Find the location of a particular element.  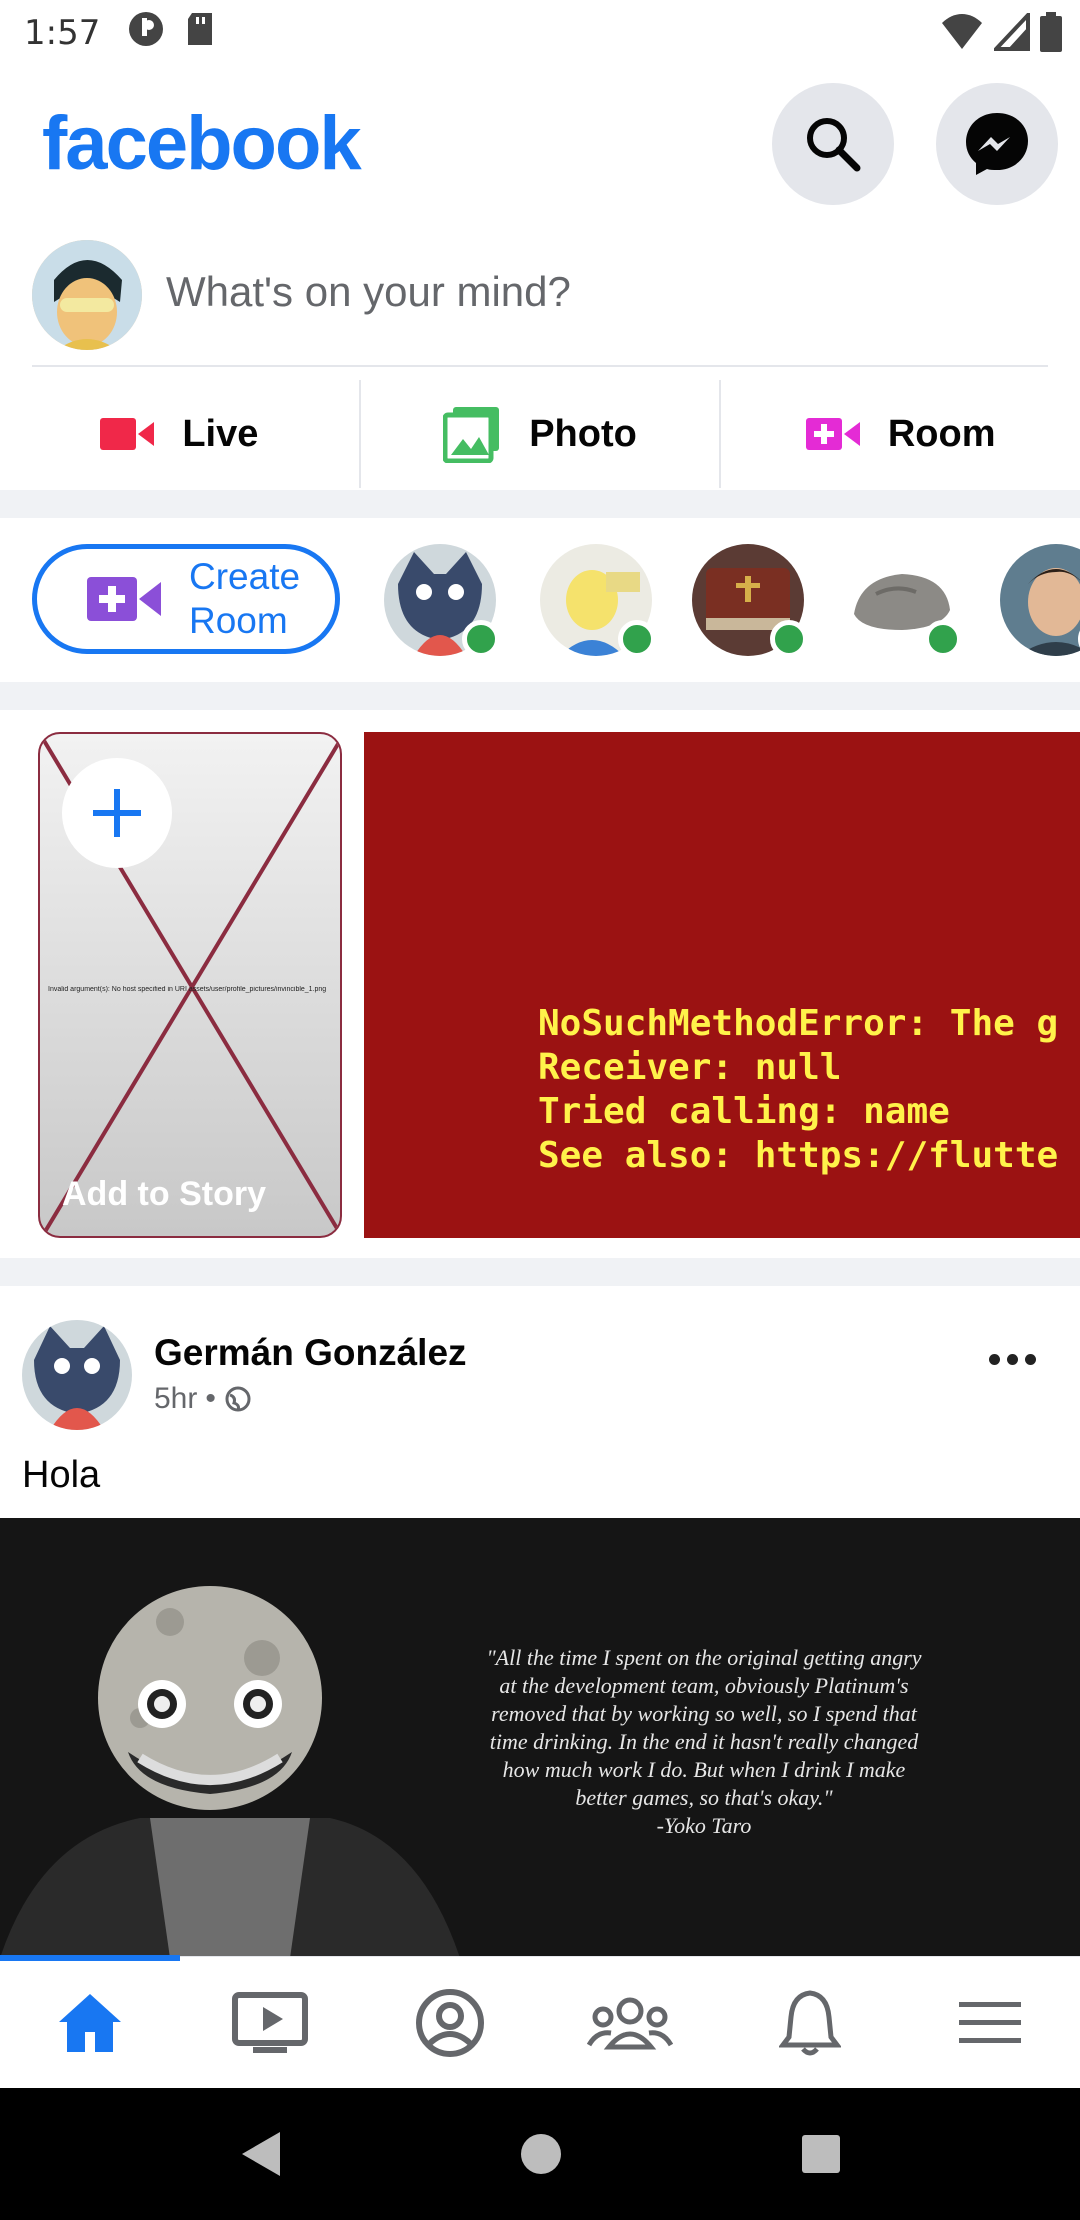

live-video-icon is located at coordinates (127, 434).